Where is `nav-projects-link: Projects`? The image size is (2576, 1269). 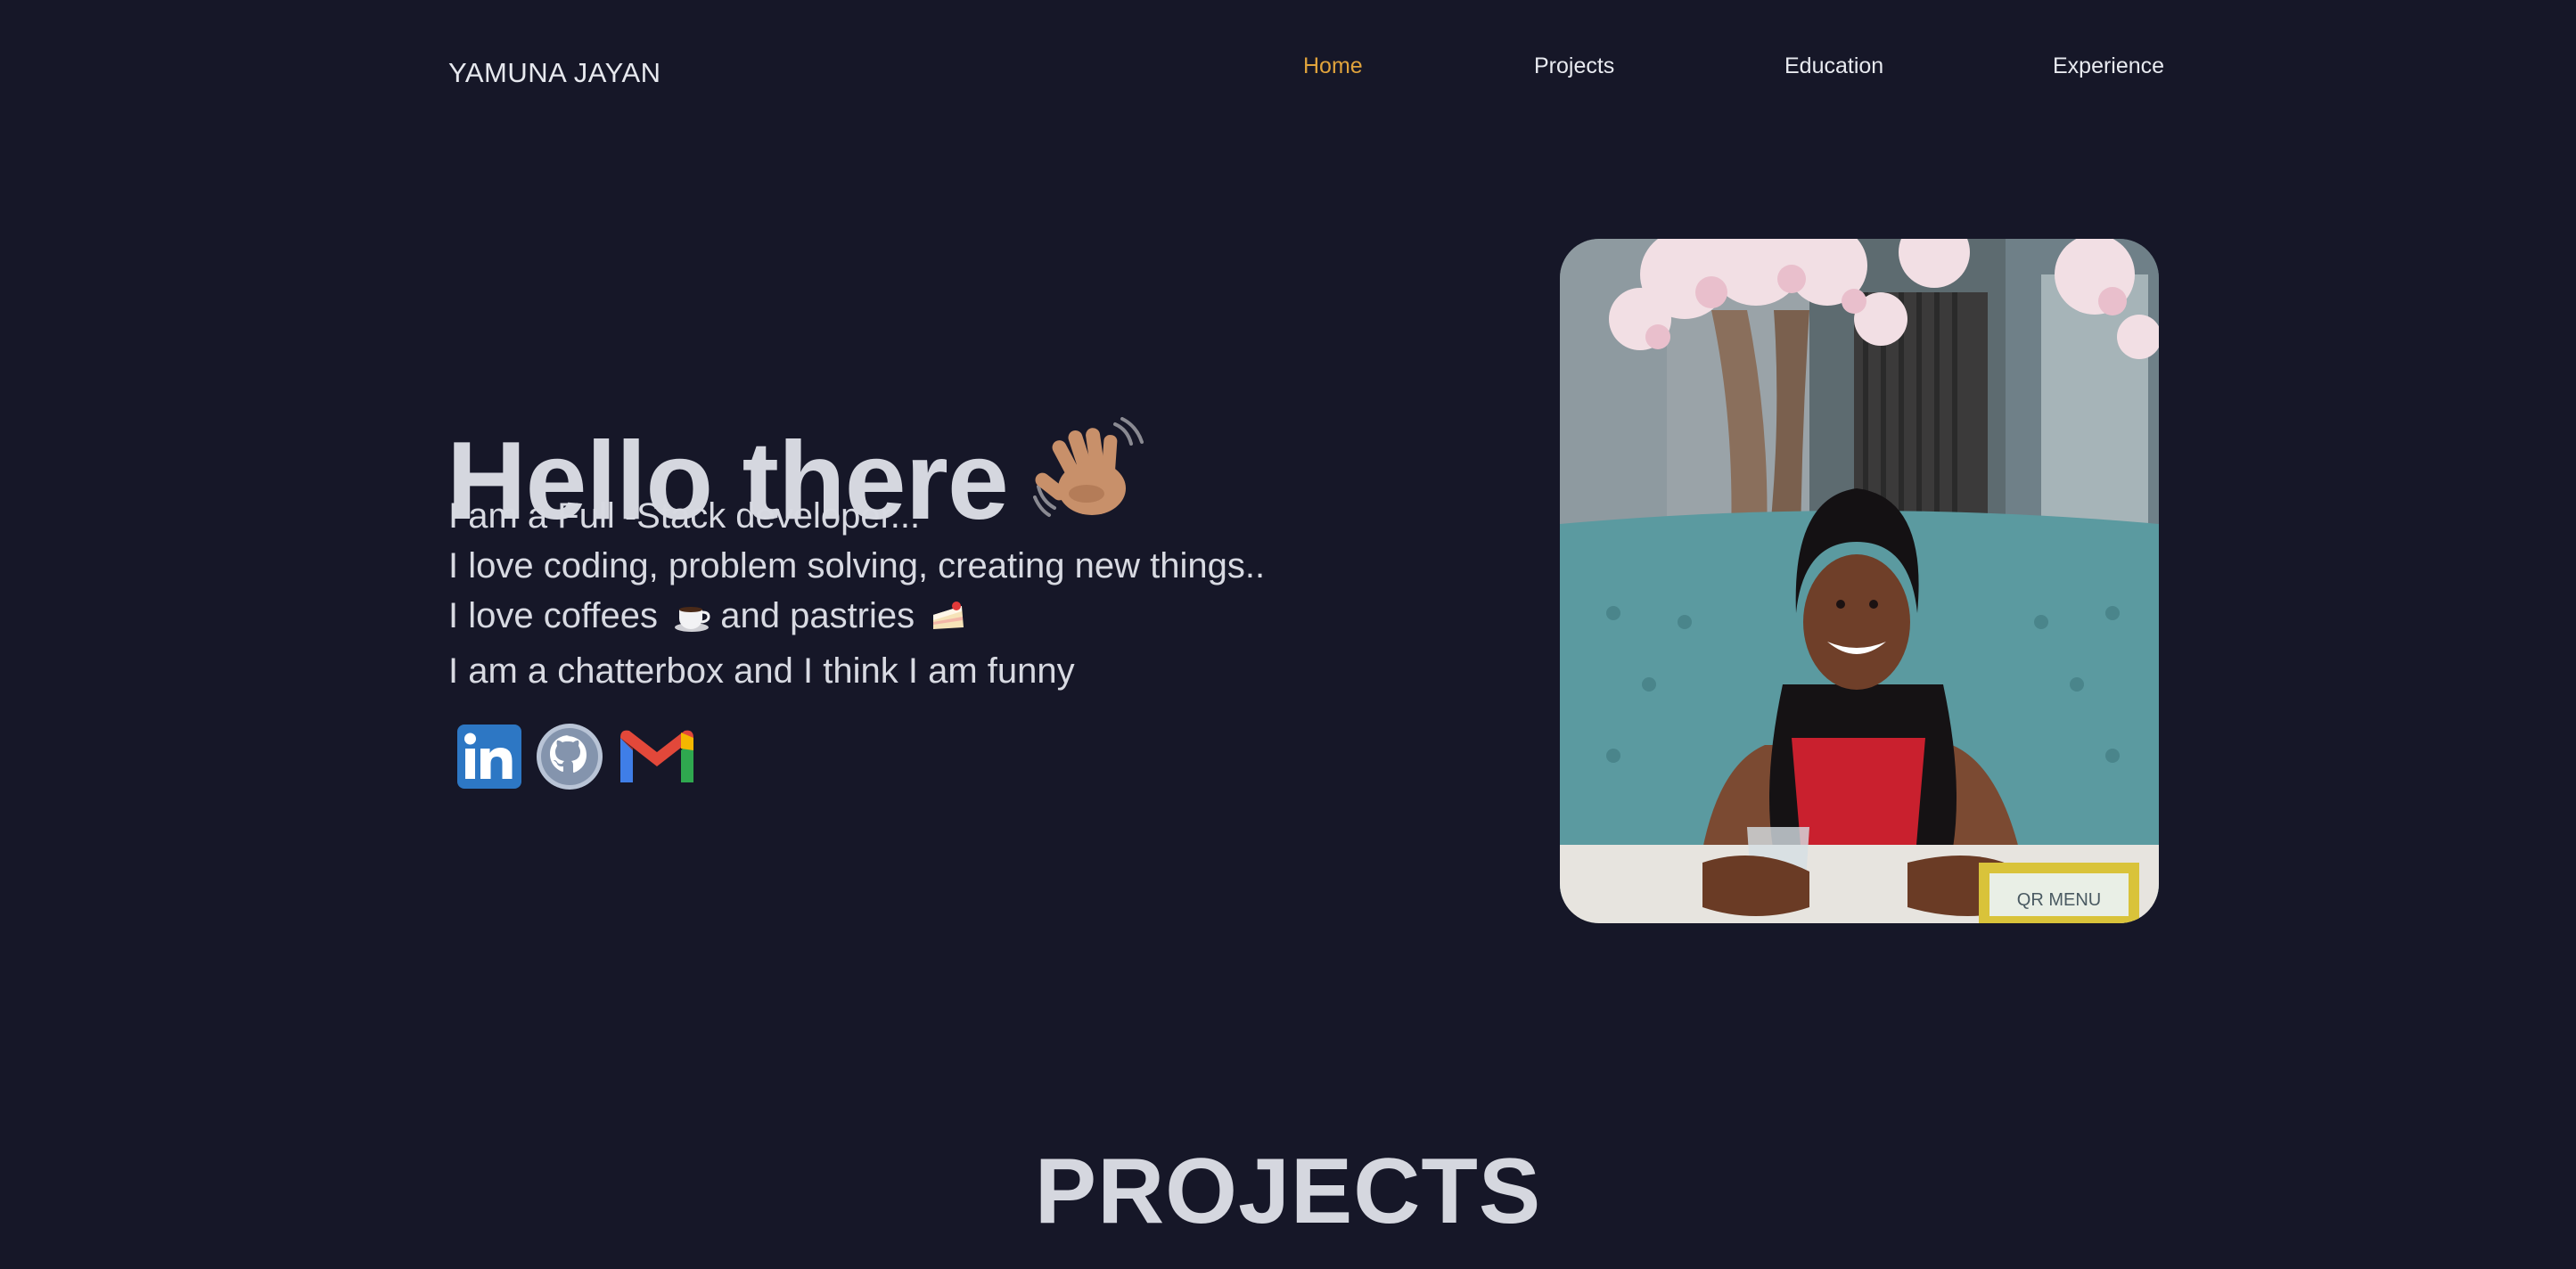 nav-projects-link: Projects is located at coordinates (1574, 66).